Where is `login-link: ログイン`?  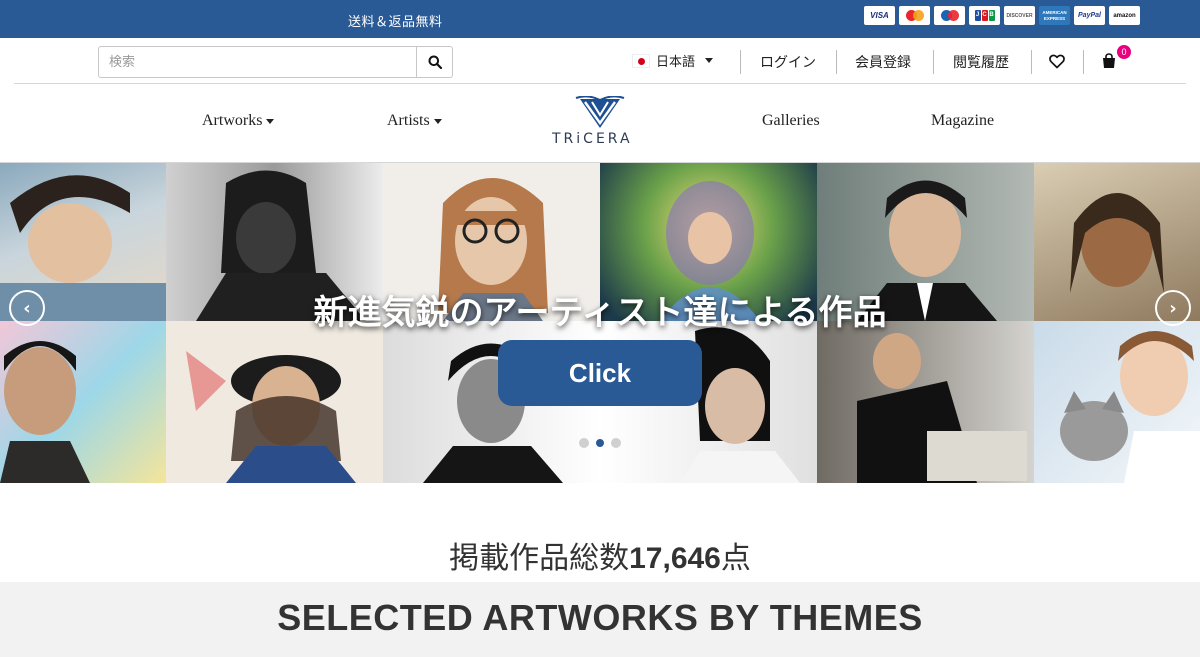 login-link: ログイン is located at coordinates (788, 62).